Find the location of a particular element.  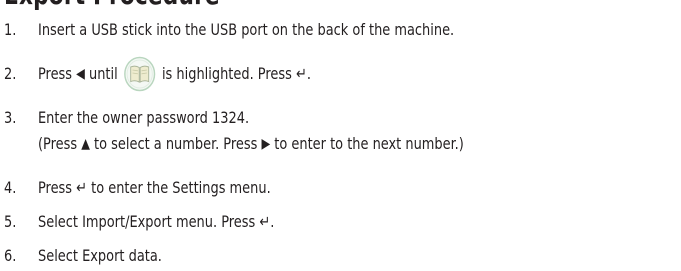

heading-area: Export Procedure is located at coordinates (340, 9).